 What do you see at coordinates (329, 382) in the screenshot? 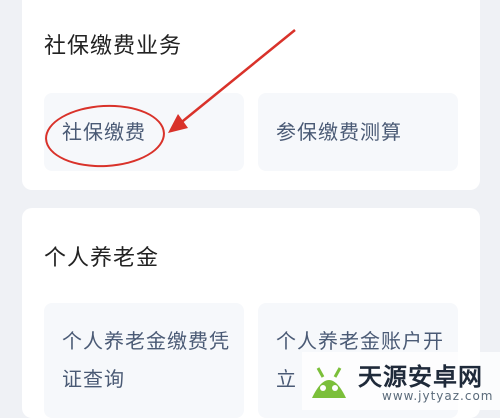
I see `android-logo-icon` at bounding box center [329, 382].